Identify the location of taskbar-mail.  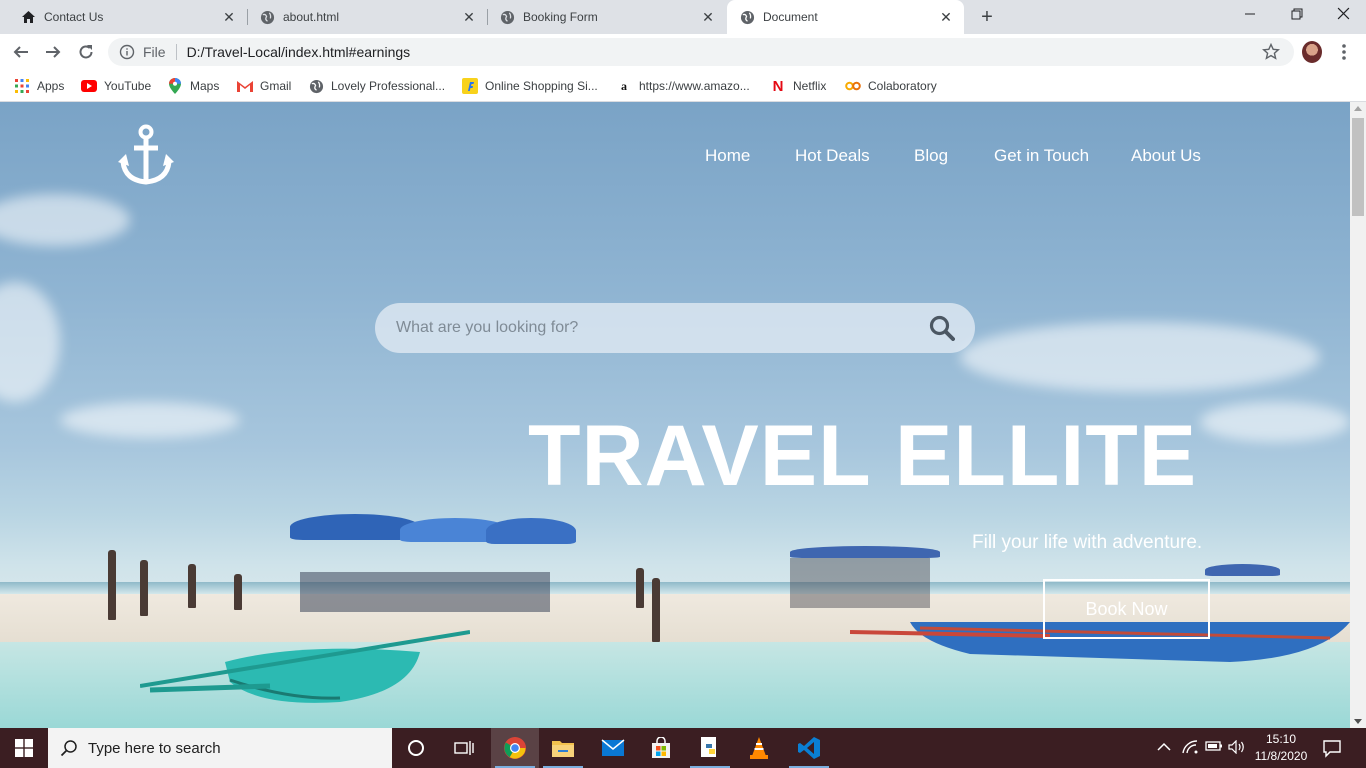
(613, 748).